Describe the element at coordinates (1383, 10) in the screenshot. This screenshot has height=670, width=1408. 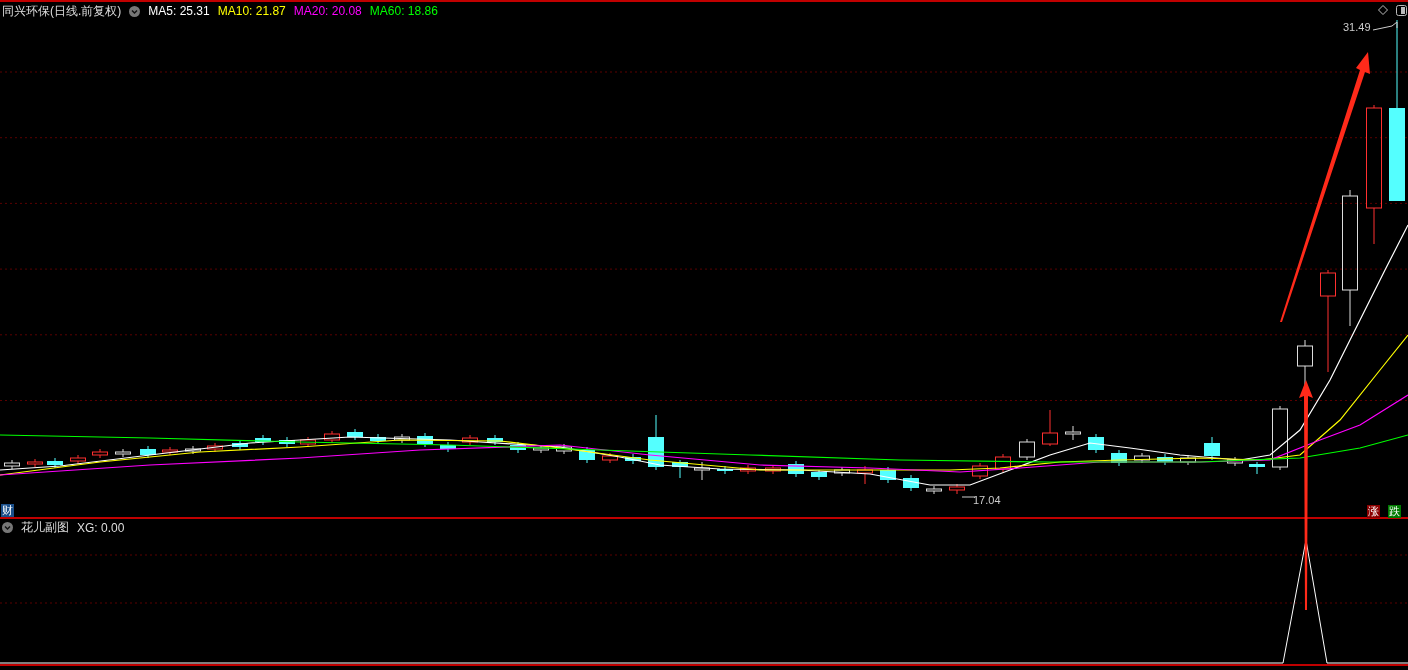
I see `diamond-icon` at that location.